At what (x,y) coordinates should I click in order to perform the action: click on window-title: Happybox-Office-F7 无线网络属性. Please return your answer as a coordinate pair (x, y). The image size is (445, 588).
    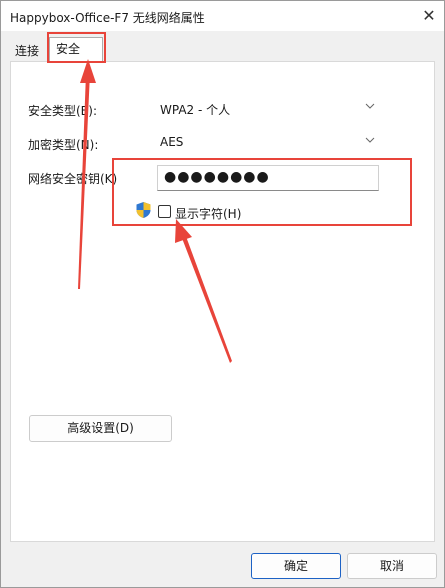
    Looking at the image, I should click on (107, 18).